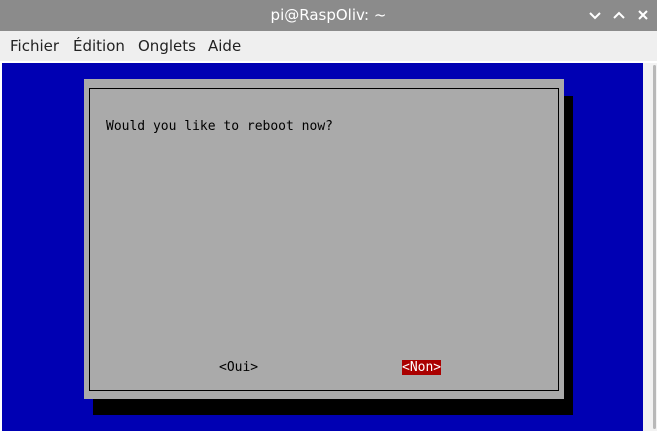 The width and height of the screenshot is (657, 431). I want to click on menu-aide: Aide, so click(224, 46).